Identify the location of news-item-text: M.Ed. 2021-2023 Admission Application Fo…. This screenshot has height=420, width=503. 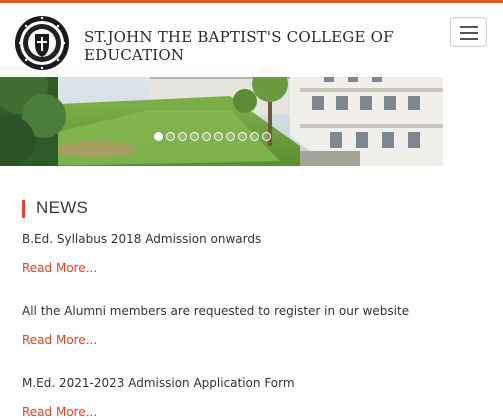
(158, 383).